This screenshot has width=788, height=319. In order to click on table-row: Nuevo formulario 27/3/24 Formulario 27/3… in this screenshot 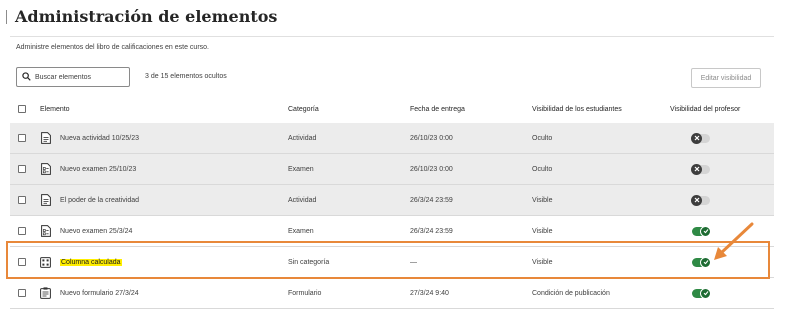, I will do `click(392, 293)`.